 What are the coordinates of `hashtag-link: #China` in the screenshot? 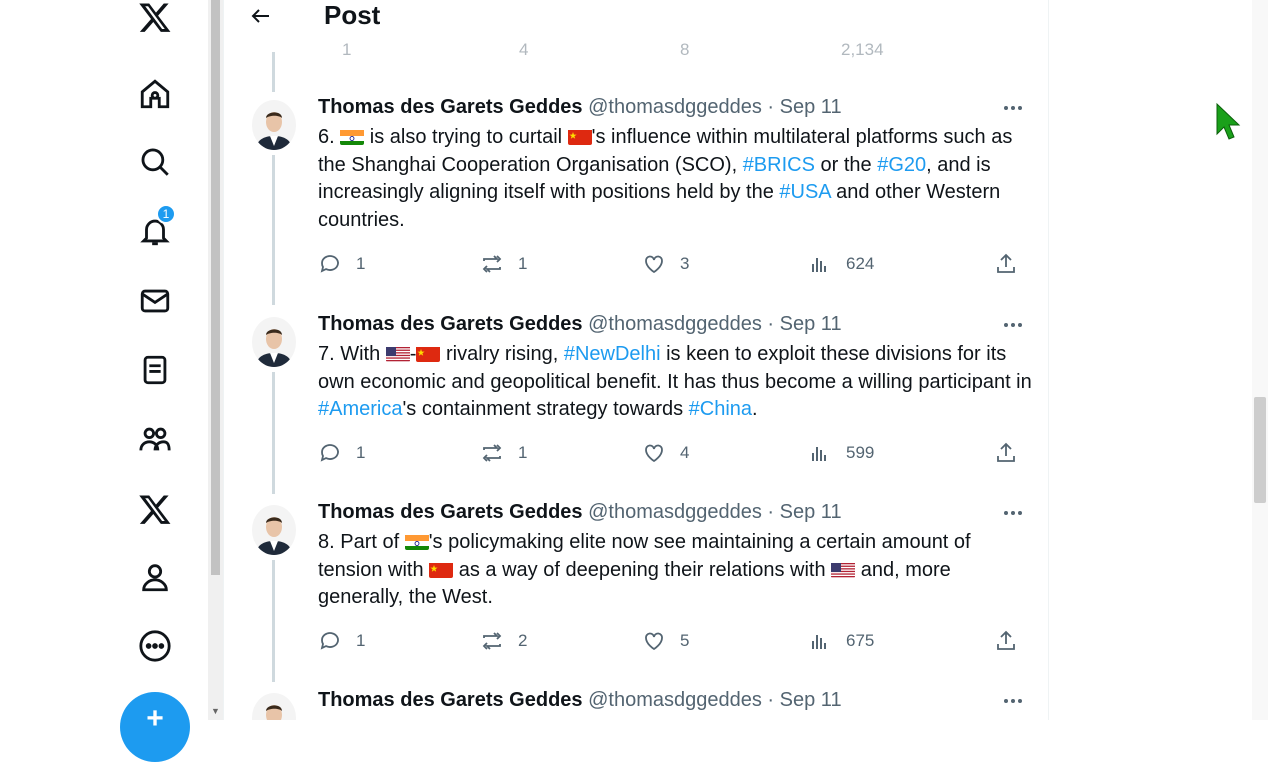 It's located at (720, 409).